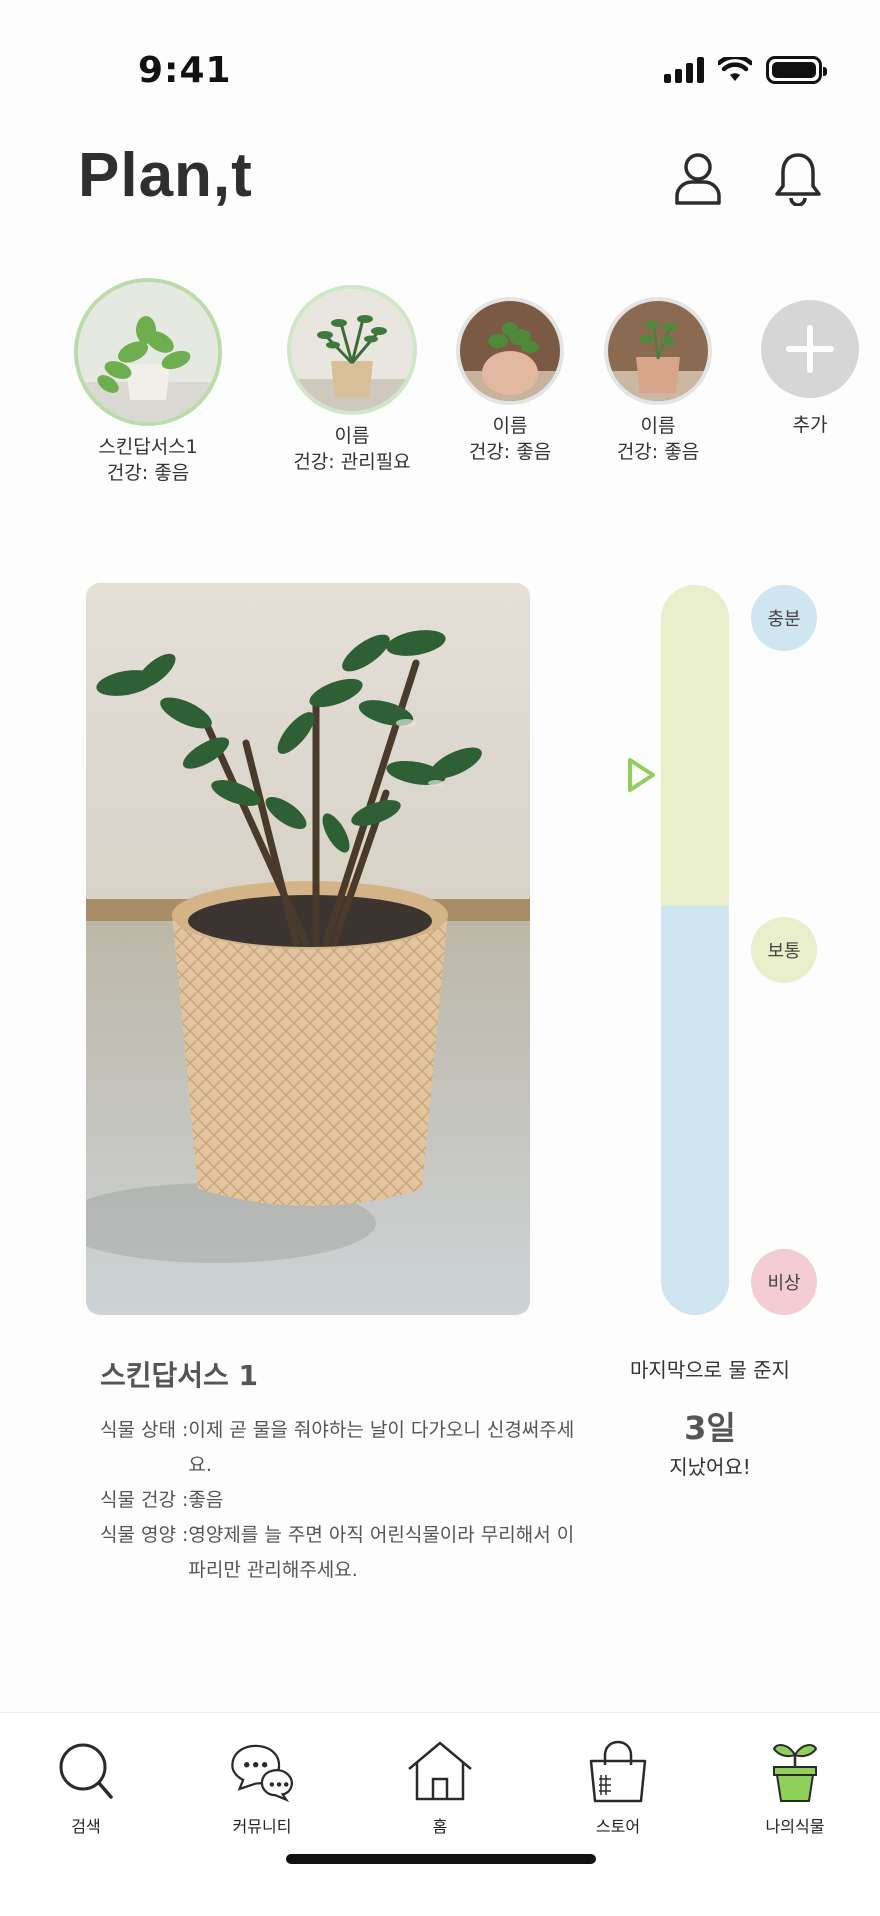 This screenshot has height=1916, width=880. I want to click on nav-community: 커뮤니티, so click(262, 1788).